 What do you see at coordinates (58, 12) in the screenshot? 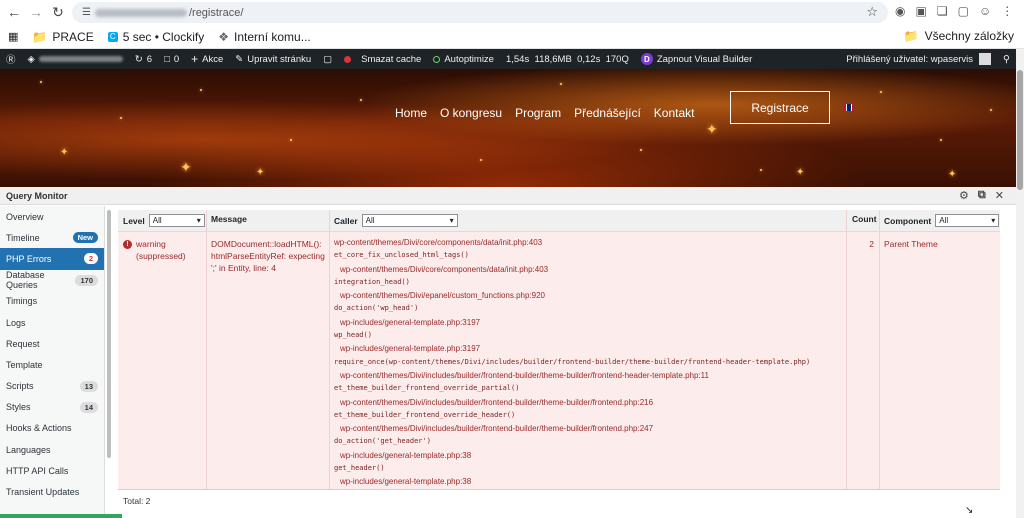
I see `reload-icon: ↻` at bounding box center [58, 12].